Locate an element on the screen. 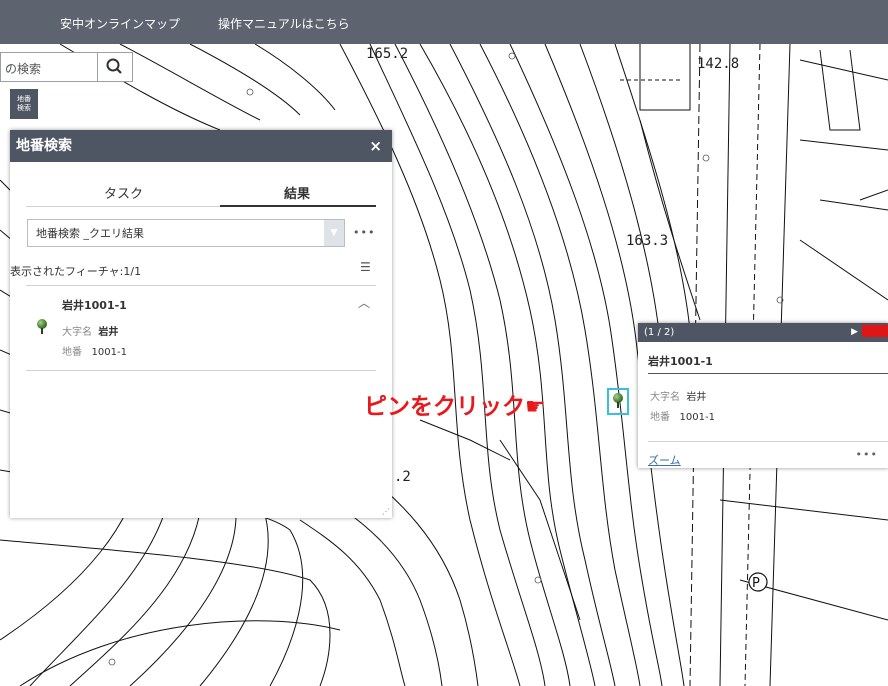 The width and height of the screenshot is (888, 686). panel-tabs: タスク 結果 is located at coordinates (201, 192).